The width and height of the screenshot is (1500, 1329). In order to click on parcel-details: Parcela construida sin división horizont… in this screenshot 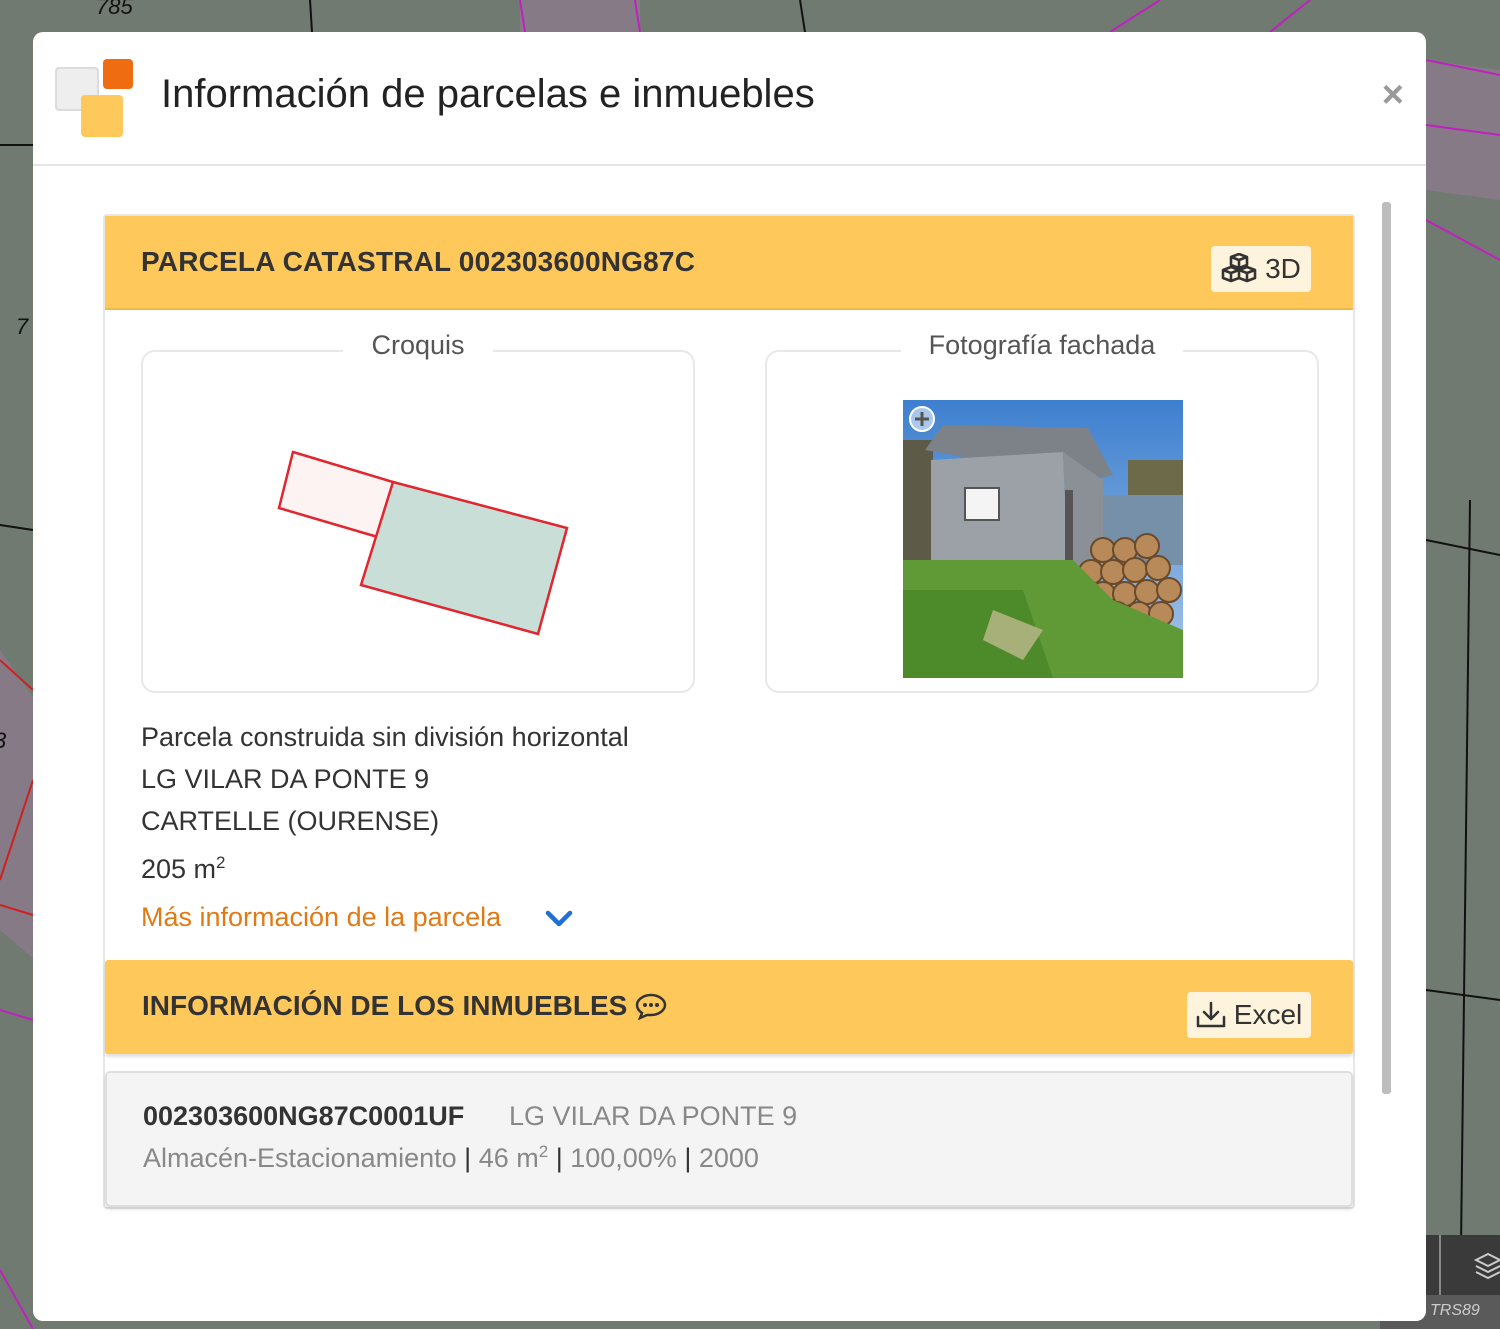, I will do `click(385, 803)`.